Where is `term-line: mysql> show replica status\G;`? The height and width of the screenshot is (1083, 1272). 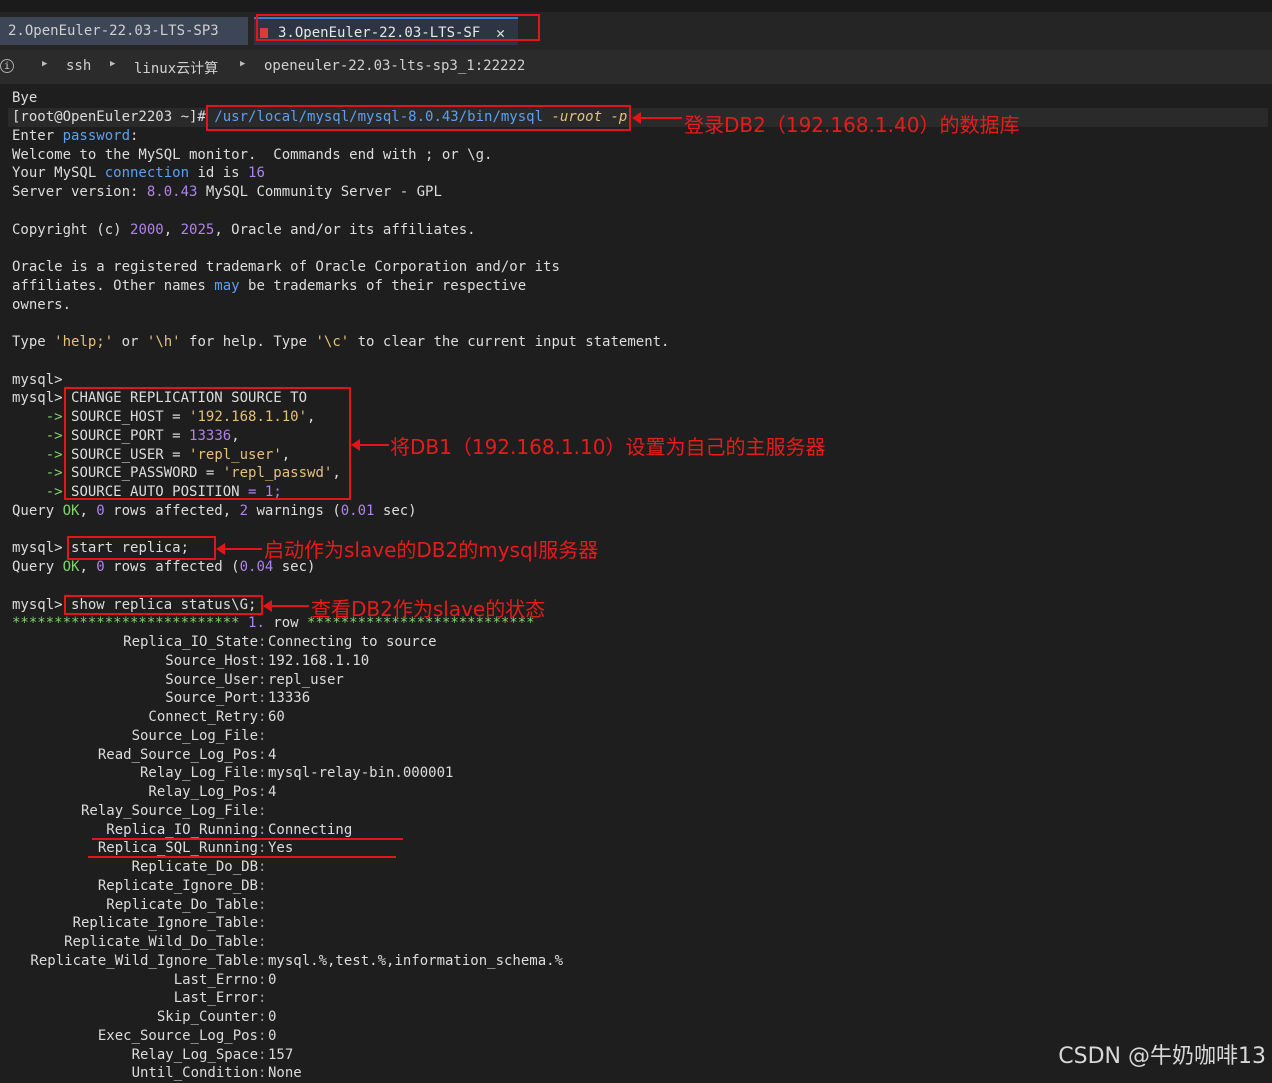 term-line: mysql> show replica status\G; is located at coordinates (134, 605).